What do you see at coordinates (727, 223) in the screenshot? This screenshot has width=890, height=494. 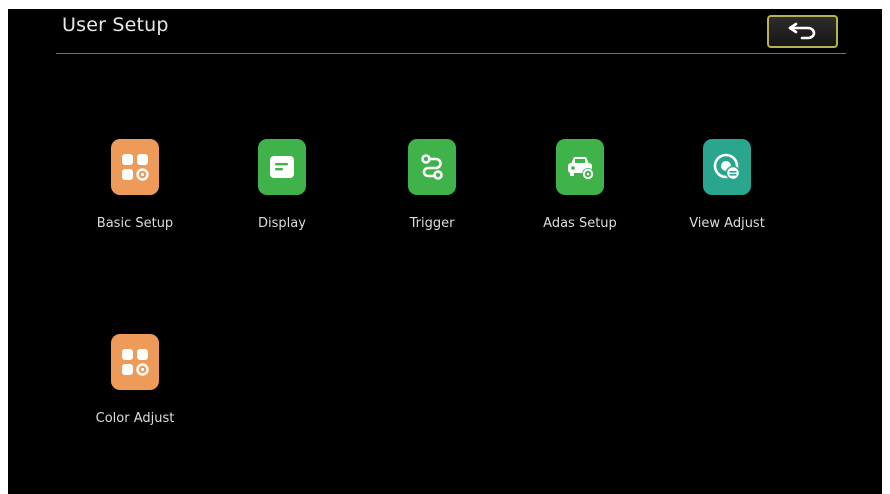 I see `menu-item-label: View Adjust` at bounding box center [727, 223].